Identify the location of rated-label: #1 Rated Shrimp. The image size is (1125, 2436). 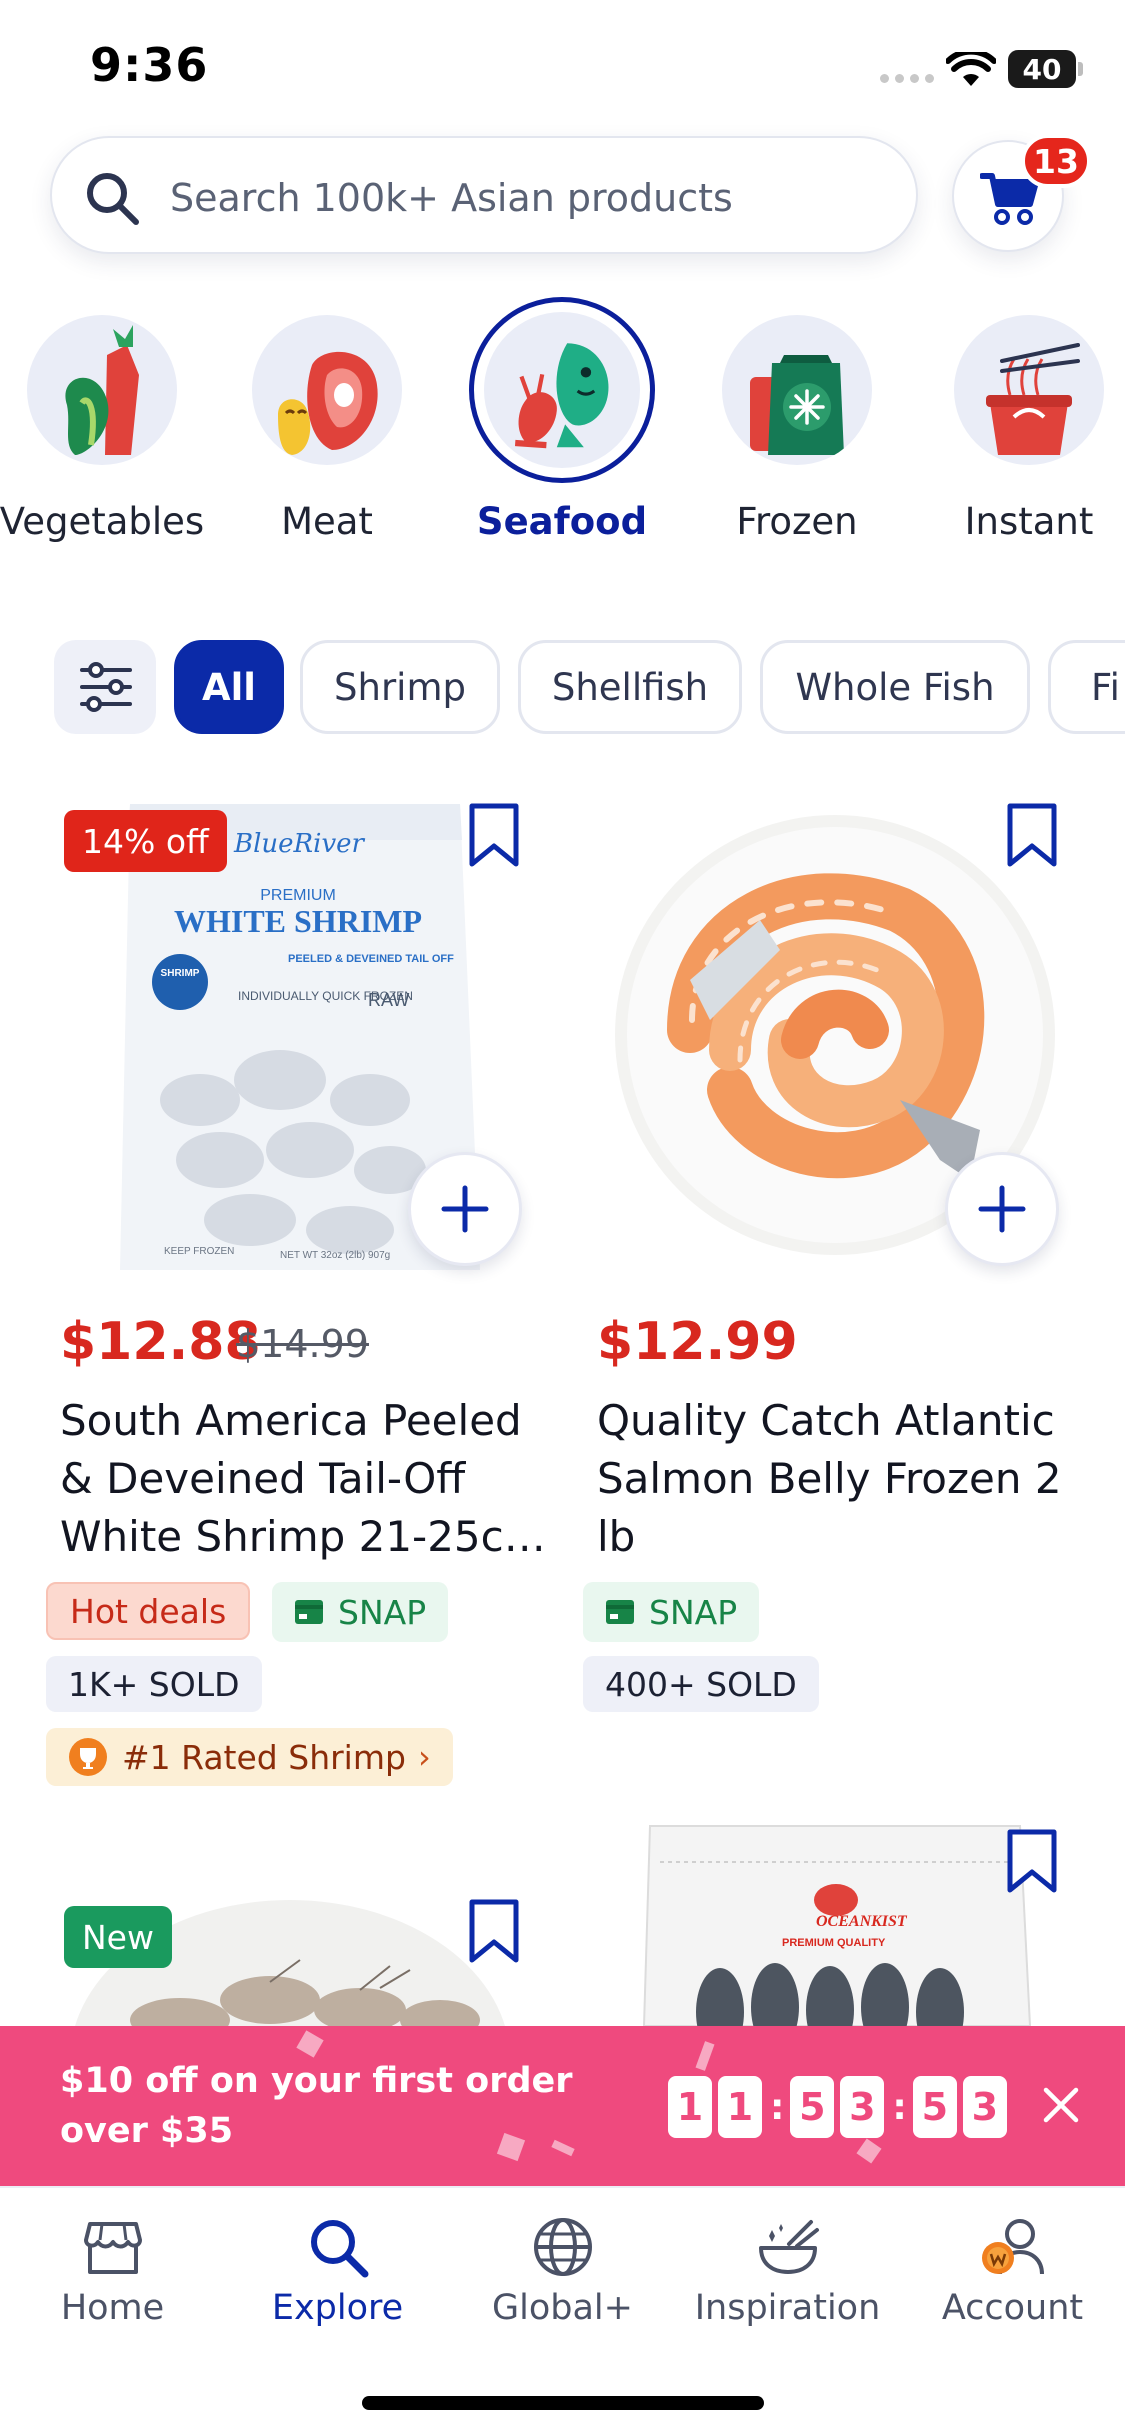
(264, 1757).